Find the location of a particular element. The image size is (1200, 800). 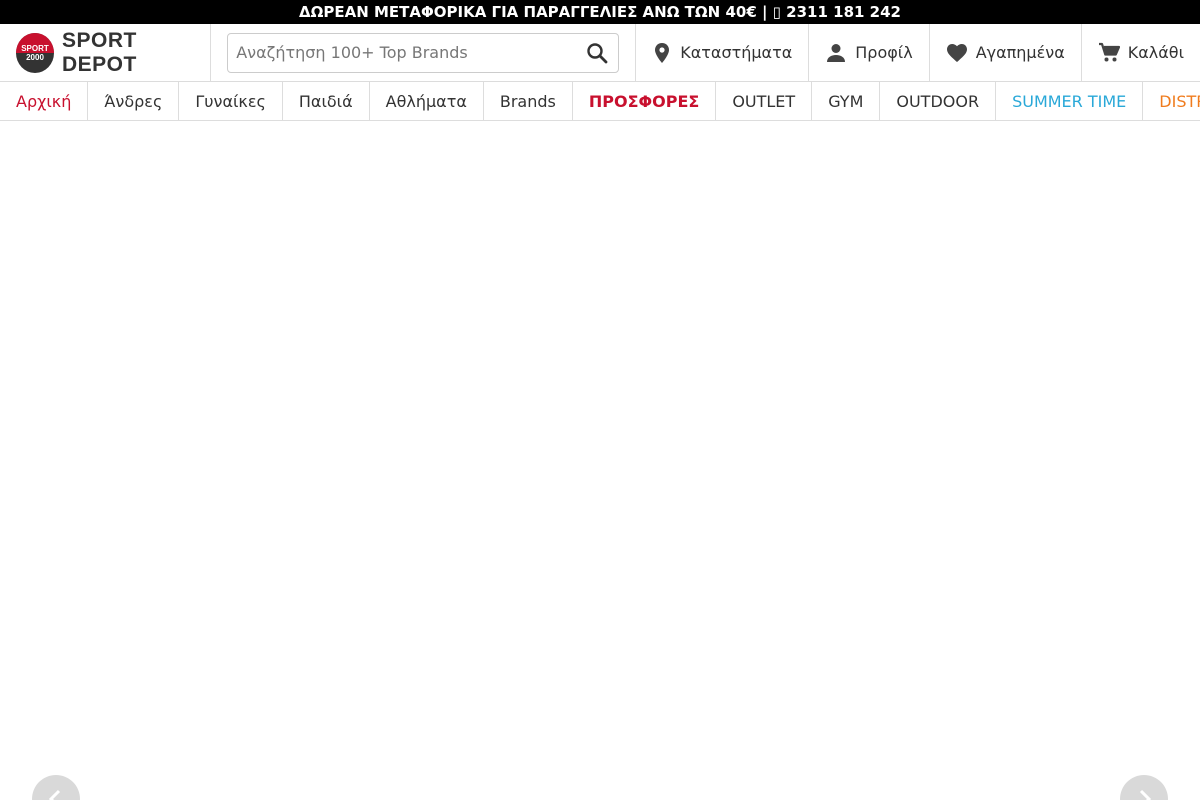

search-area is located at coordinates (424, 52).